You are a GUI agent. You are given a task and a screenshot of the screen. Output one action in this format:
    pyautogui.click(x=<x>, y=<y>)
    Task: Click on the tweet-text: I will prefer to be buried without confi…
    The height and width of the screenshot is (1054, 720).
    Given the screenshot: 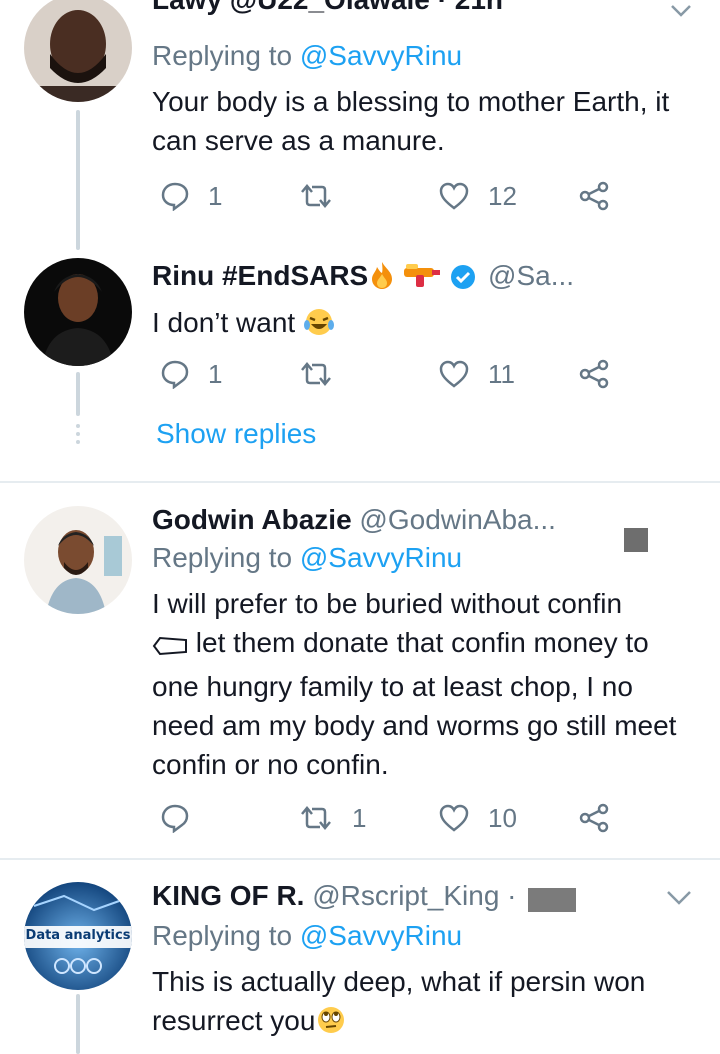 What is the action you would take?
    pyautogui.click(x=414, y=684)
    